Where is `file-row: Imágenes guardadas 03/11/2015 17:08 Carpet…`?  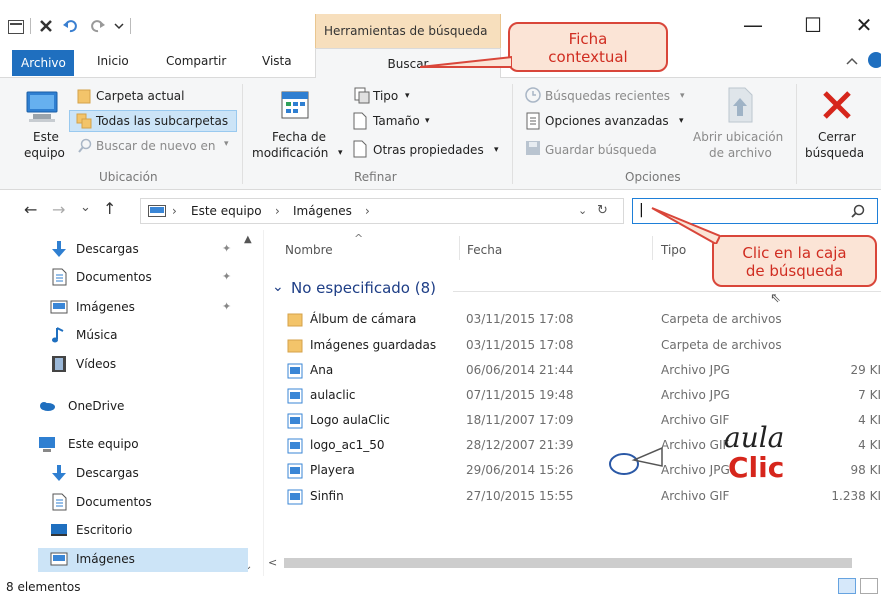 file-row: Imágenes guardadas 03/11/2015 17:08 Carpet… is located at coordinates (584, 346).